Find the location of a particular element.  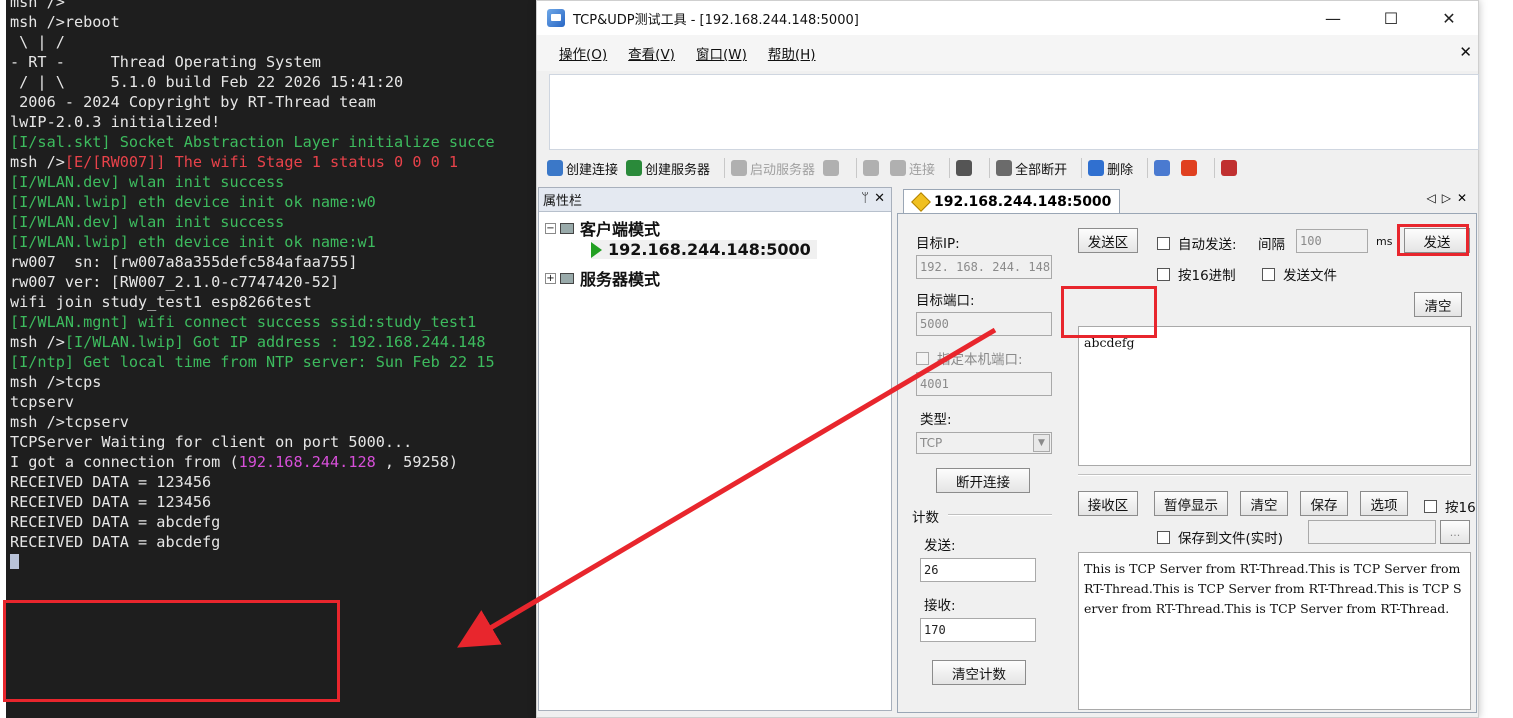

toolbar-label: 创建连接 is located at coordinates (592, 170).